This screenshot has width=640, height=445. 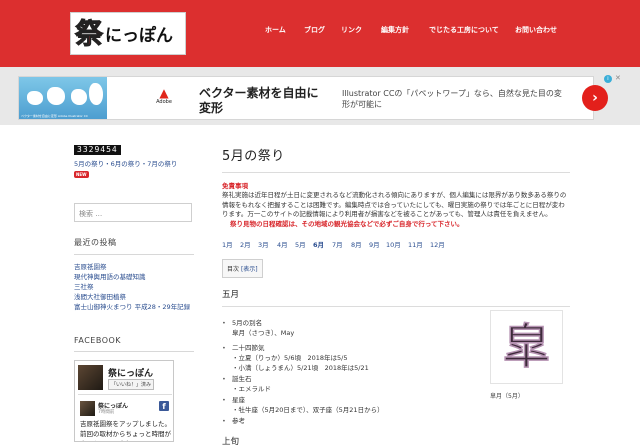 What do you see at coordinates (164, 93) in the screenshot?
I see `adobe-icon: ▲` at bounding box center [164, 93].